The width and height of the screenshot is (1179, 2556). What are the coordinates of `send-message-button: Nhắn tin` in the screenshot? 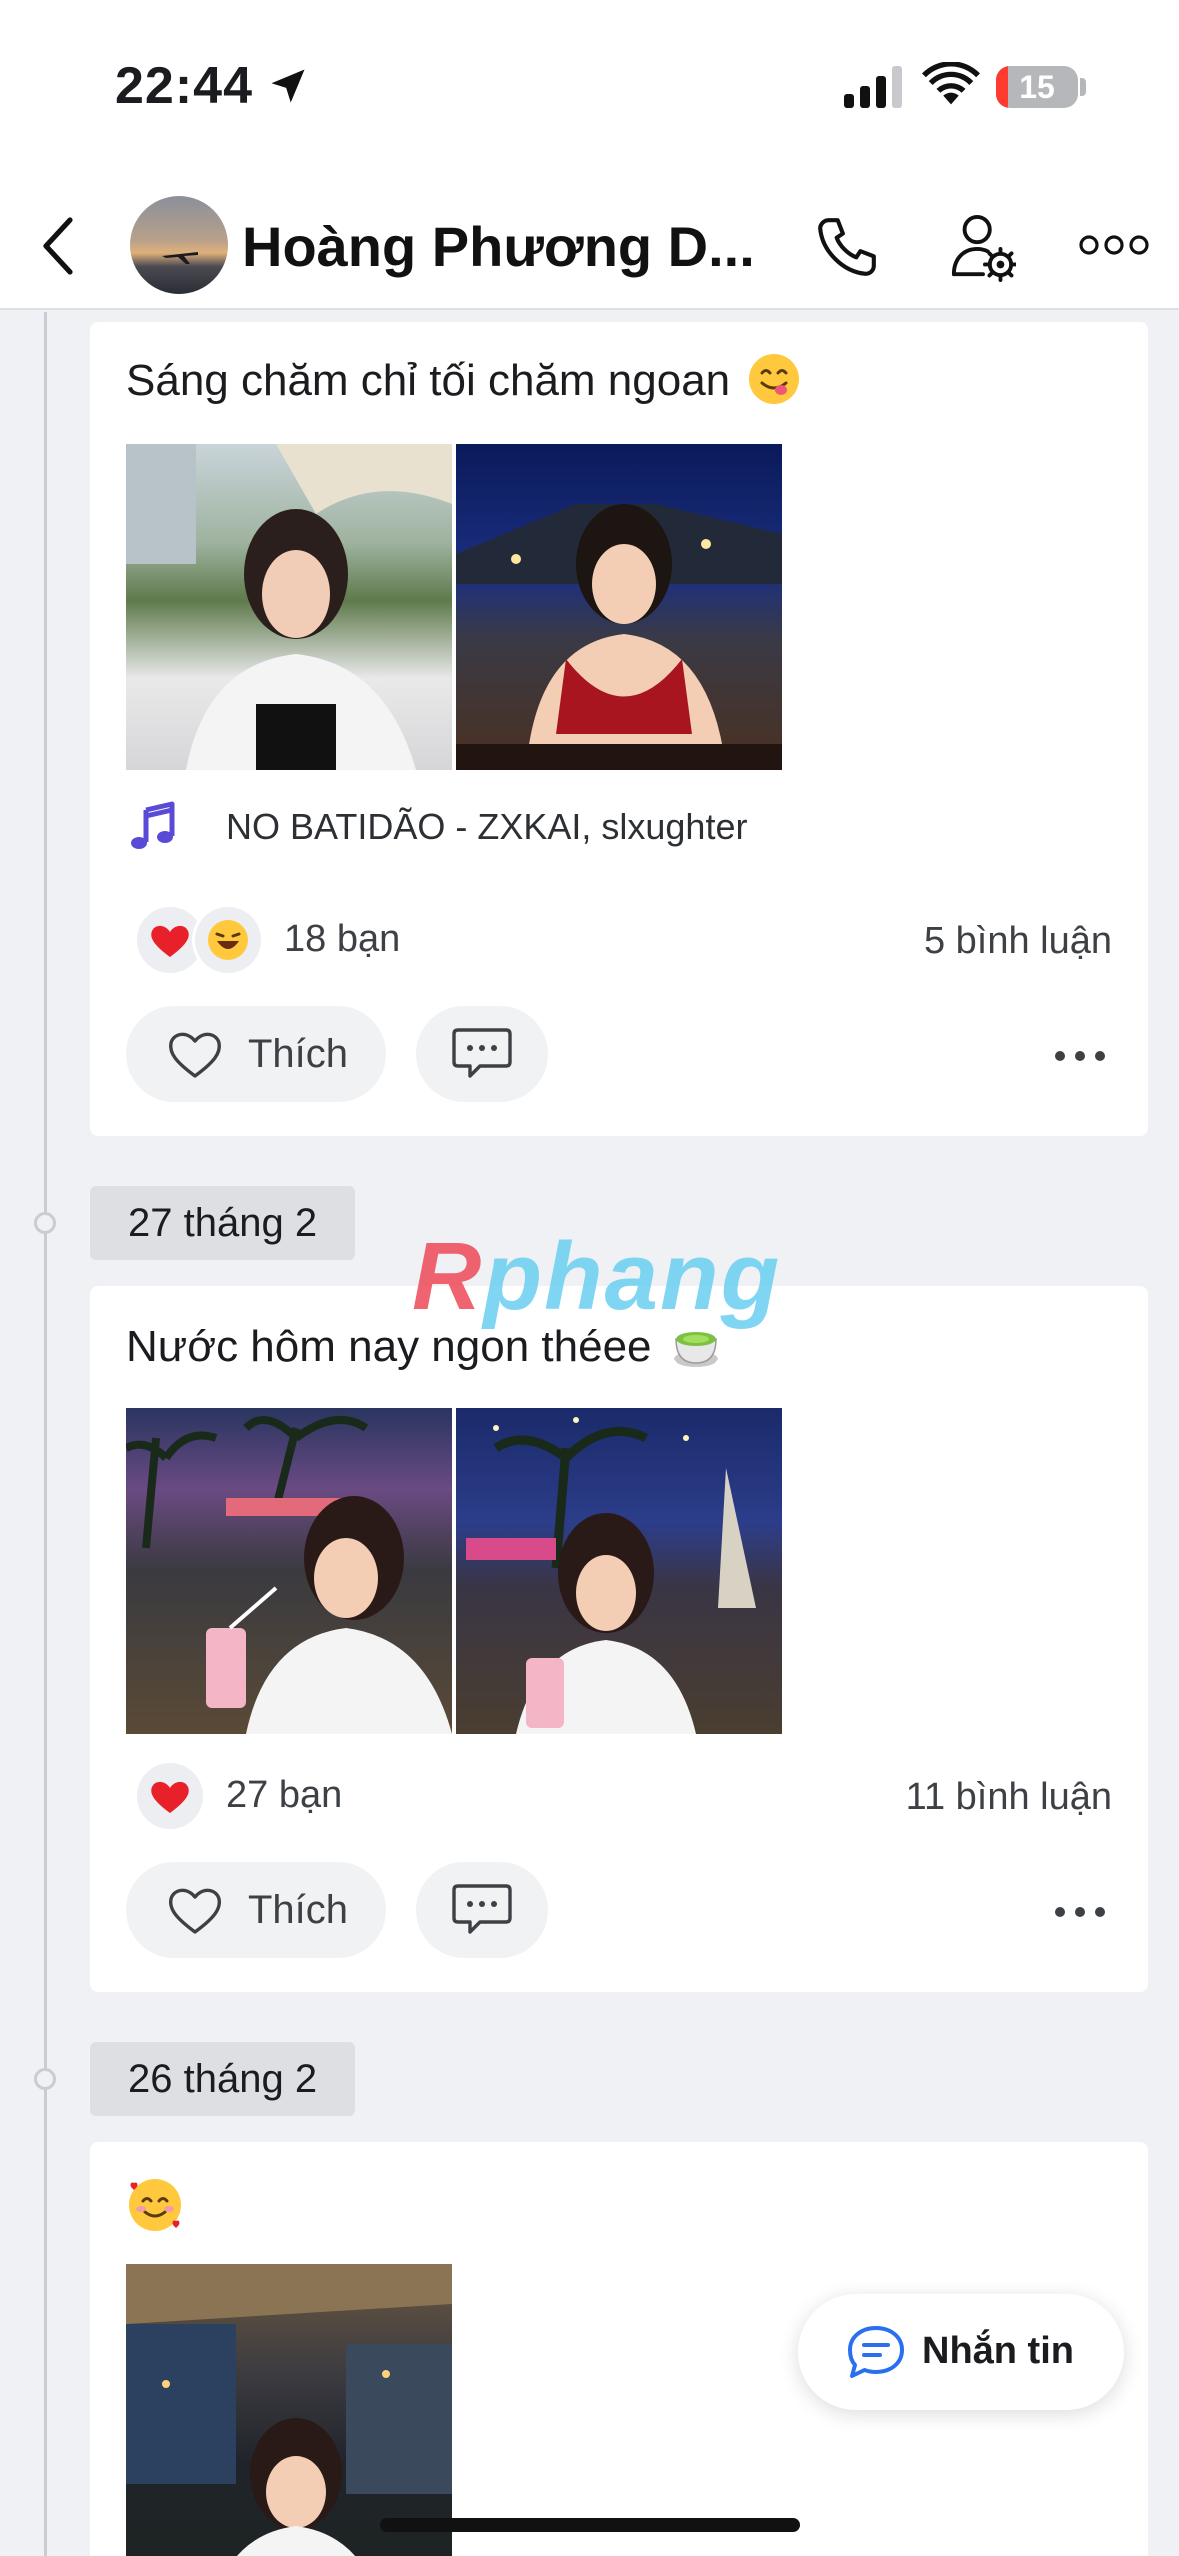 It's located at (961, 2352).